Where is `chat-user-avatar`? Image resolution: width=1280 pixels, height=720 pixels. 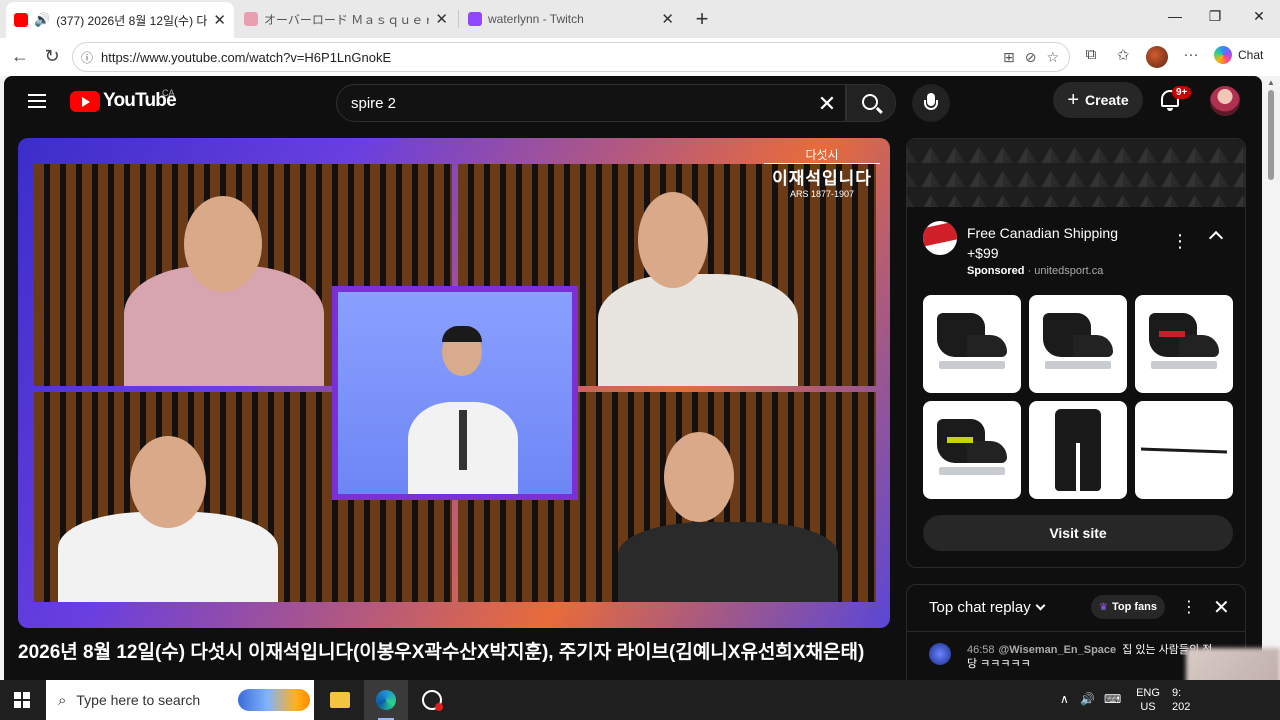
chat-user-avatar is located at coordinates (940, 654).